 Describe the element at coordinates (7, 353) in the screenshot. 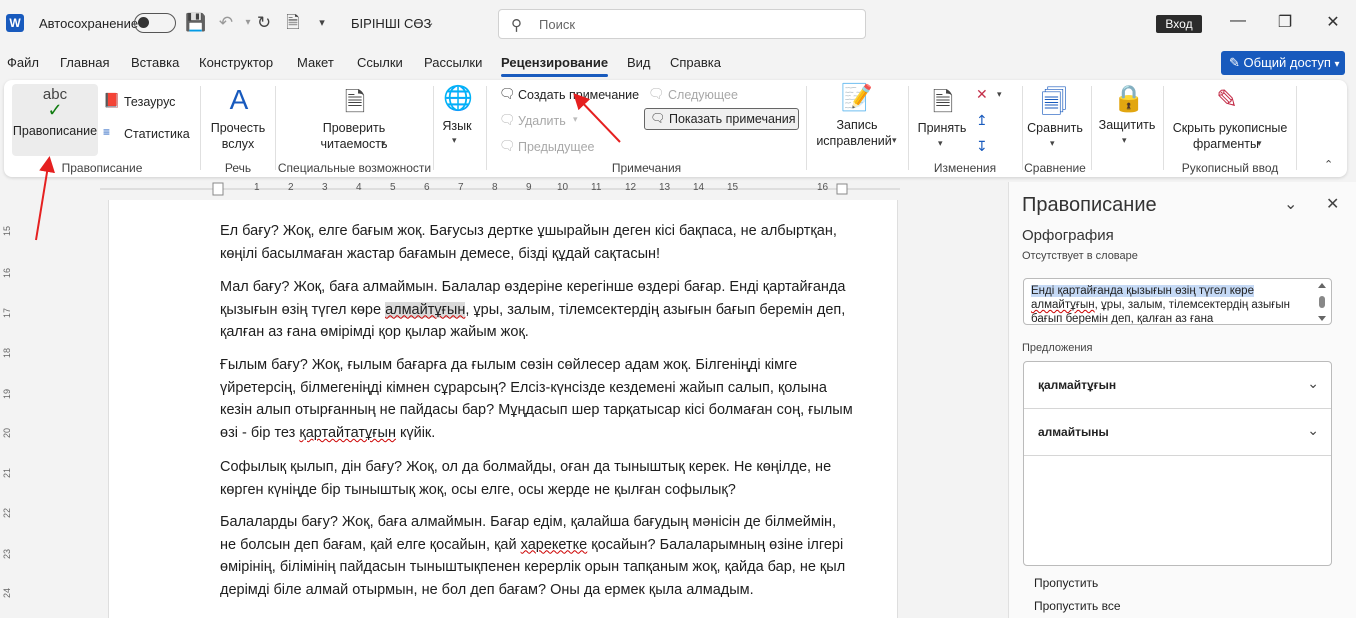

I see `vruler-number: 18` at that location.